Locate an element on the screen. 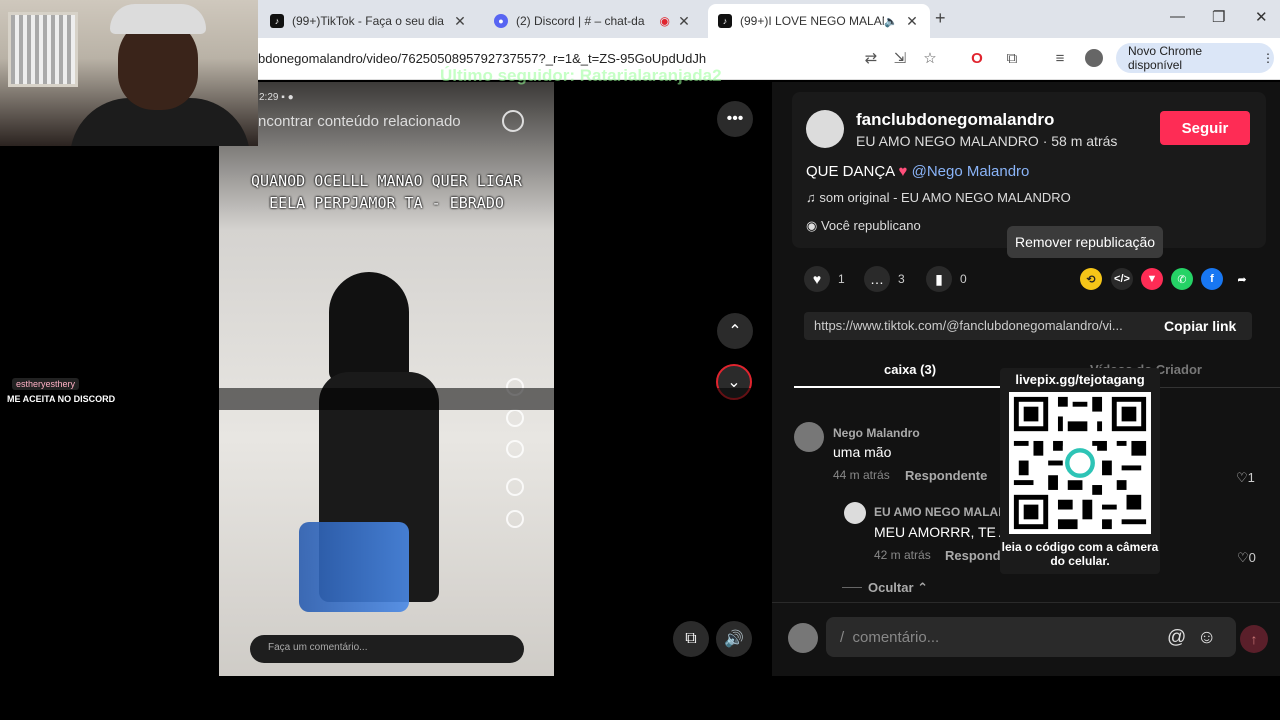  save-count: 0 is located at coordinates (963, 279).